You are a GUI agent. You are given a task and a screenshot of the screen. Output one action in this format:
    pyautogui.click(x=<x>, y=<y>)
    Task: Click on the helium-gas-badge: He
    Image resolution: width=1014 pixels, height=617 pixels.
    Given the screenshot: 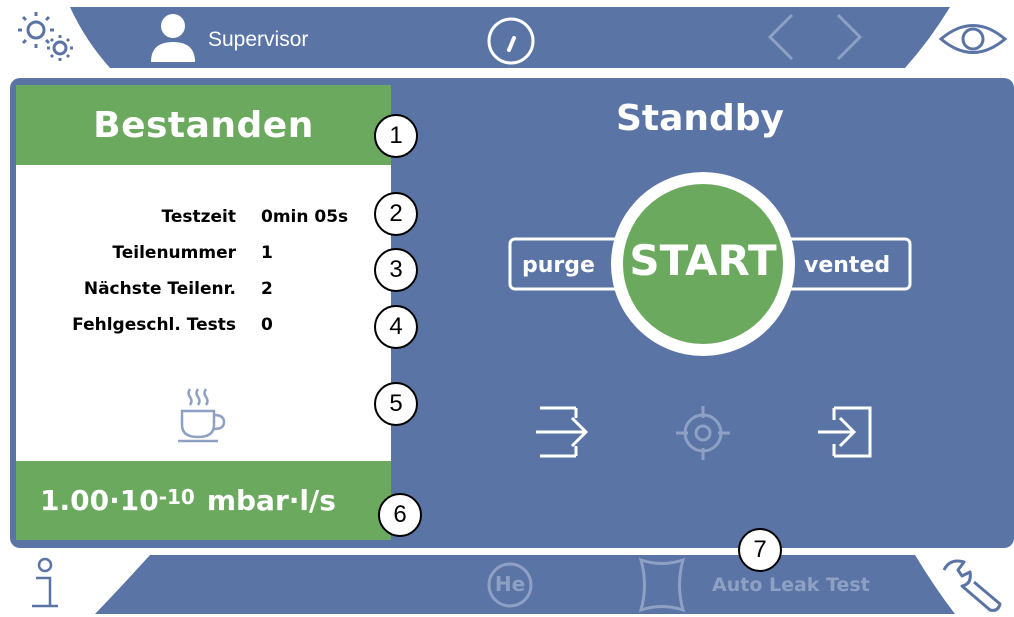 What is the action you would take?
    pyautogui.click(x=510, y=585)
    